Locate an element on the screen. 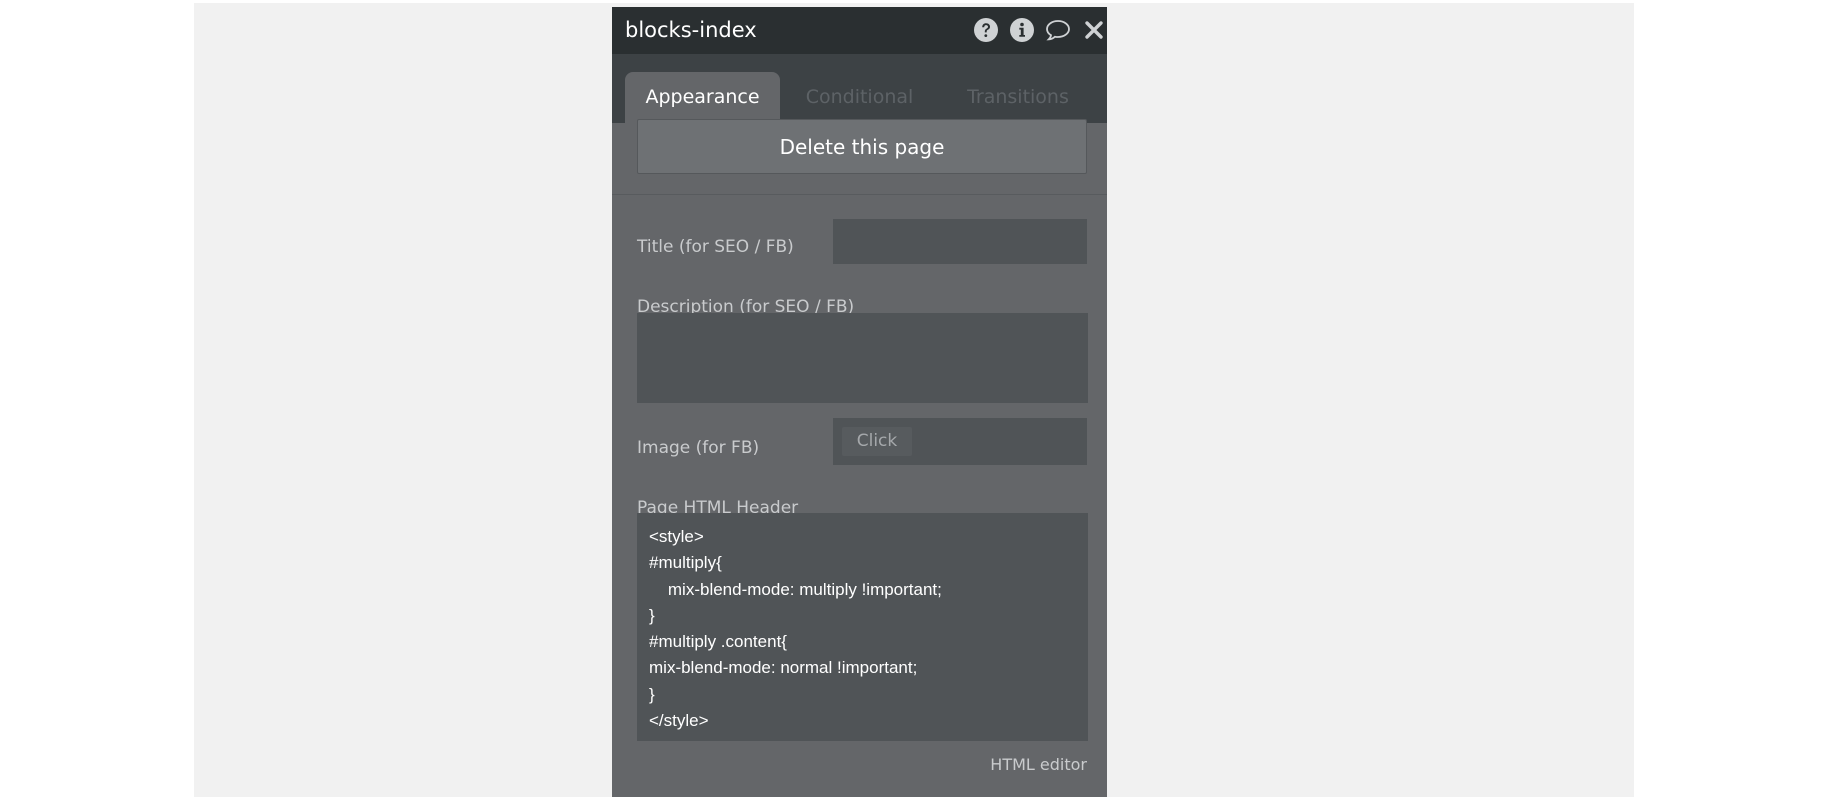  title-seo-label: Title (for SEO / FB) is located at coordinates (715, 247).